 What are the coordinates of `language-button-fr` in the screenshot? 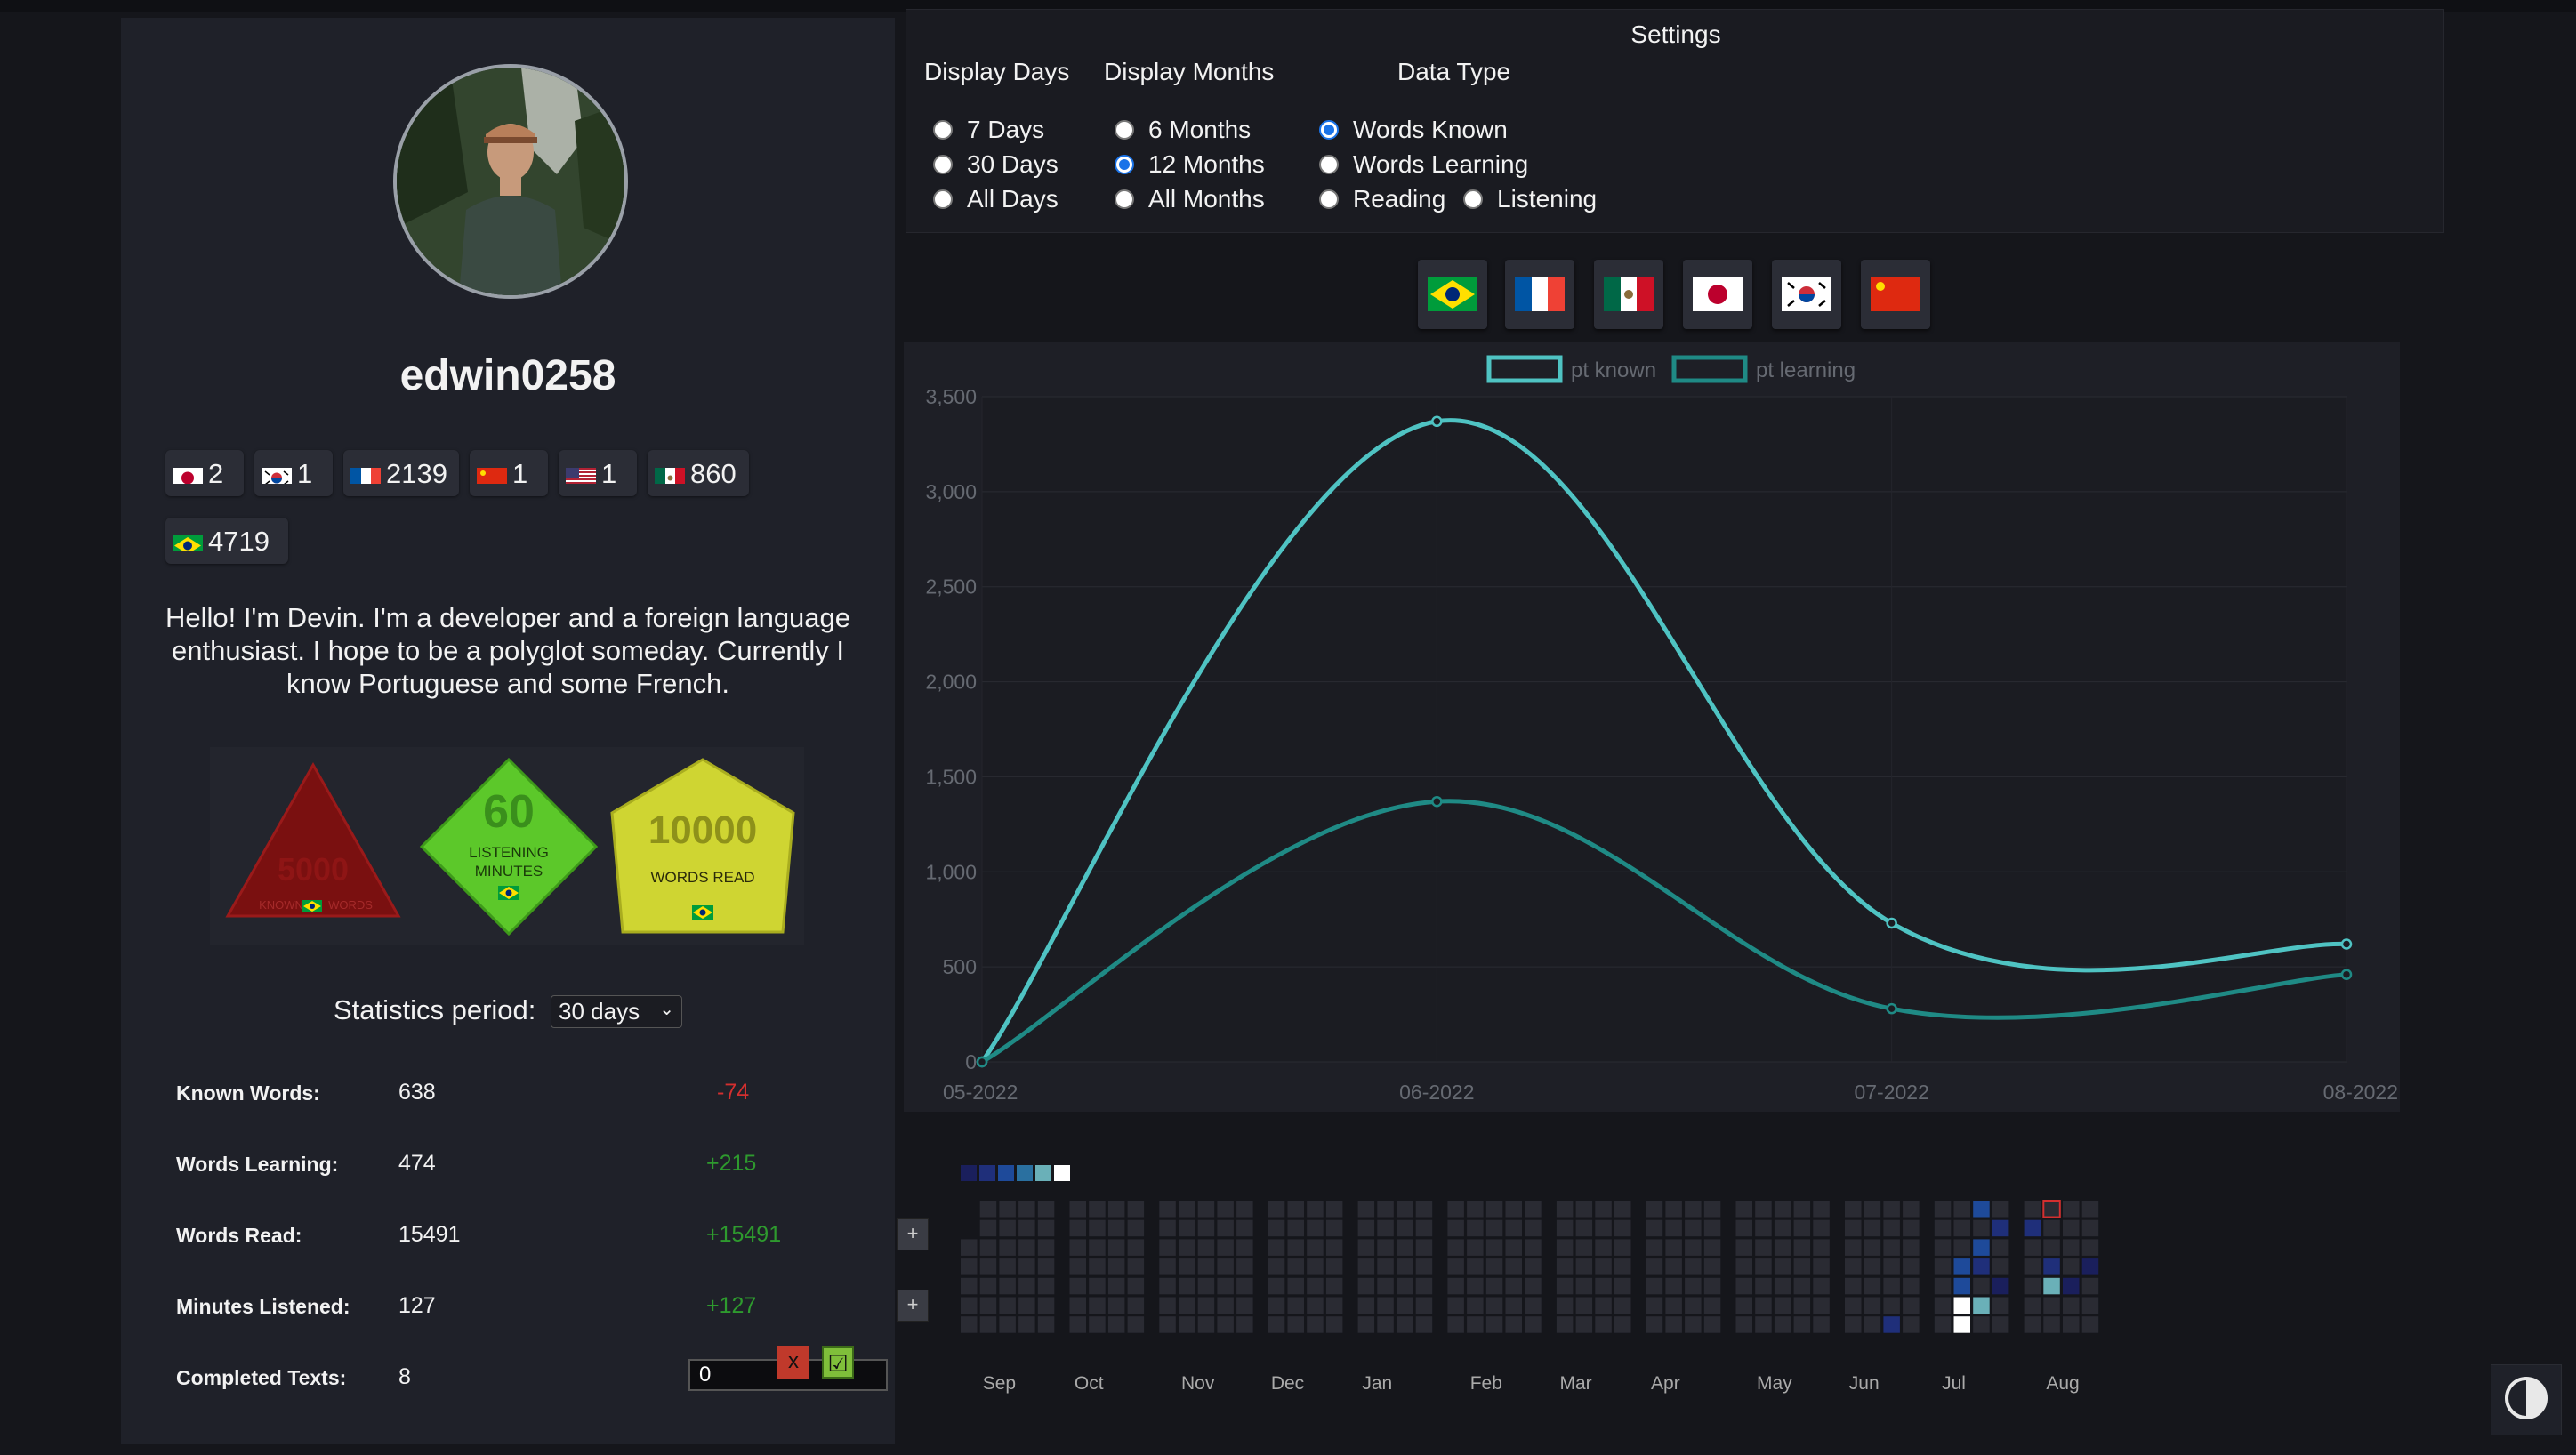 It's located at (1539, 294).